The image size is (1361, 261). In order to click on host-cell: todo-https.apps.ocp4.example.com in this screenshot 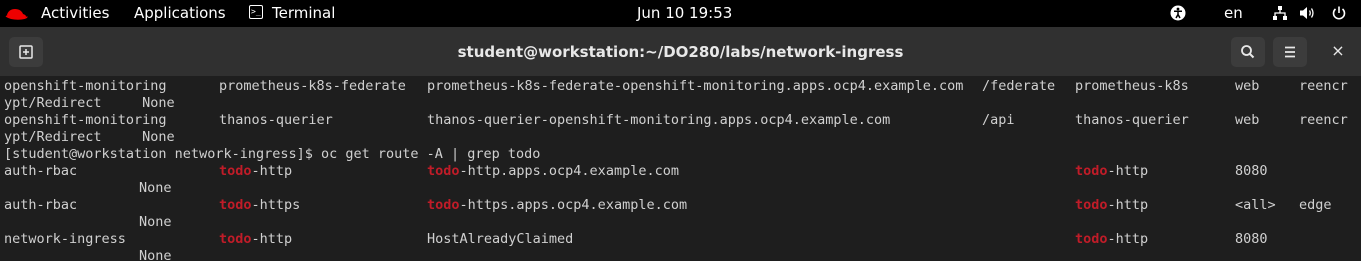, I will do `click(557, 205)`.